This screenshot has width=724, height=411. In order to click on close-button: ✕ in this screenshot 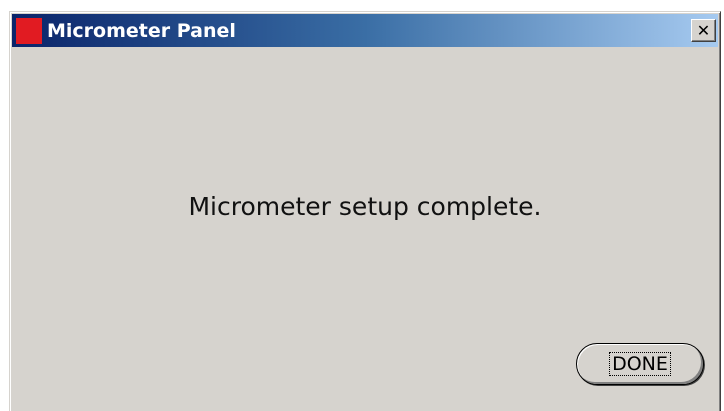, I will do `click(703, 30)`.